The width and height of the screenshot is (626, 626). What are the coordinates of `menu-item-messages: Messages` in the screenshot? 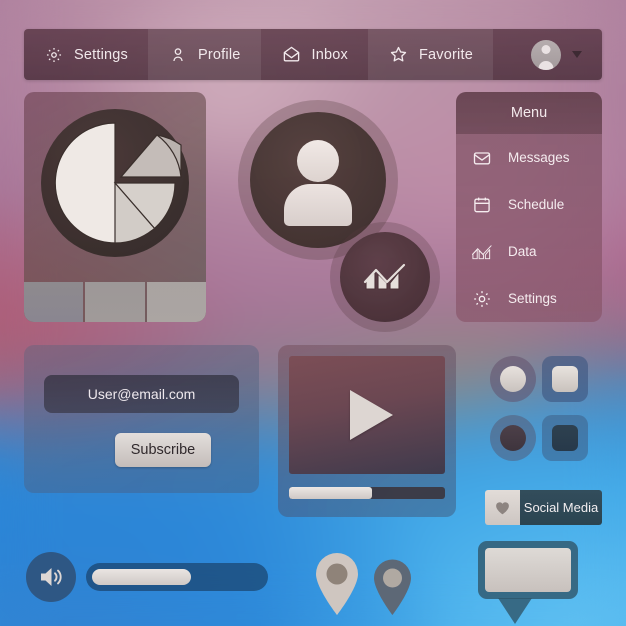 It's located at (529, 157).